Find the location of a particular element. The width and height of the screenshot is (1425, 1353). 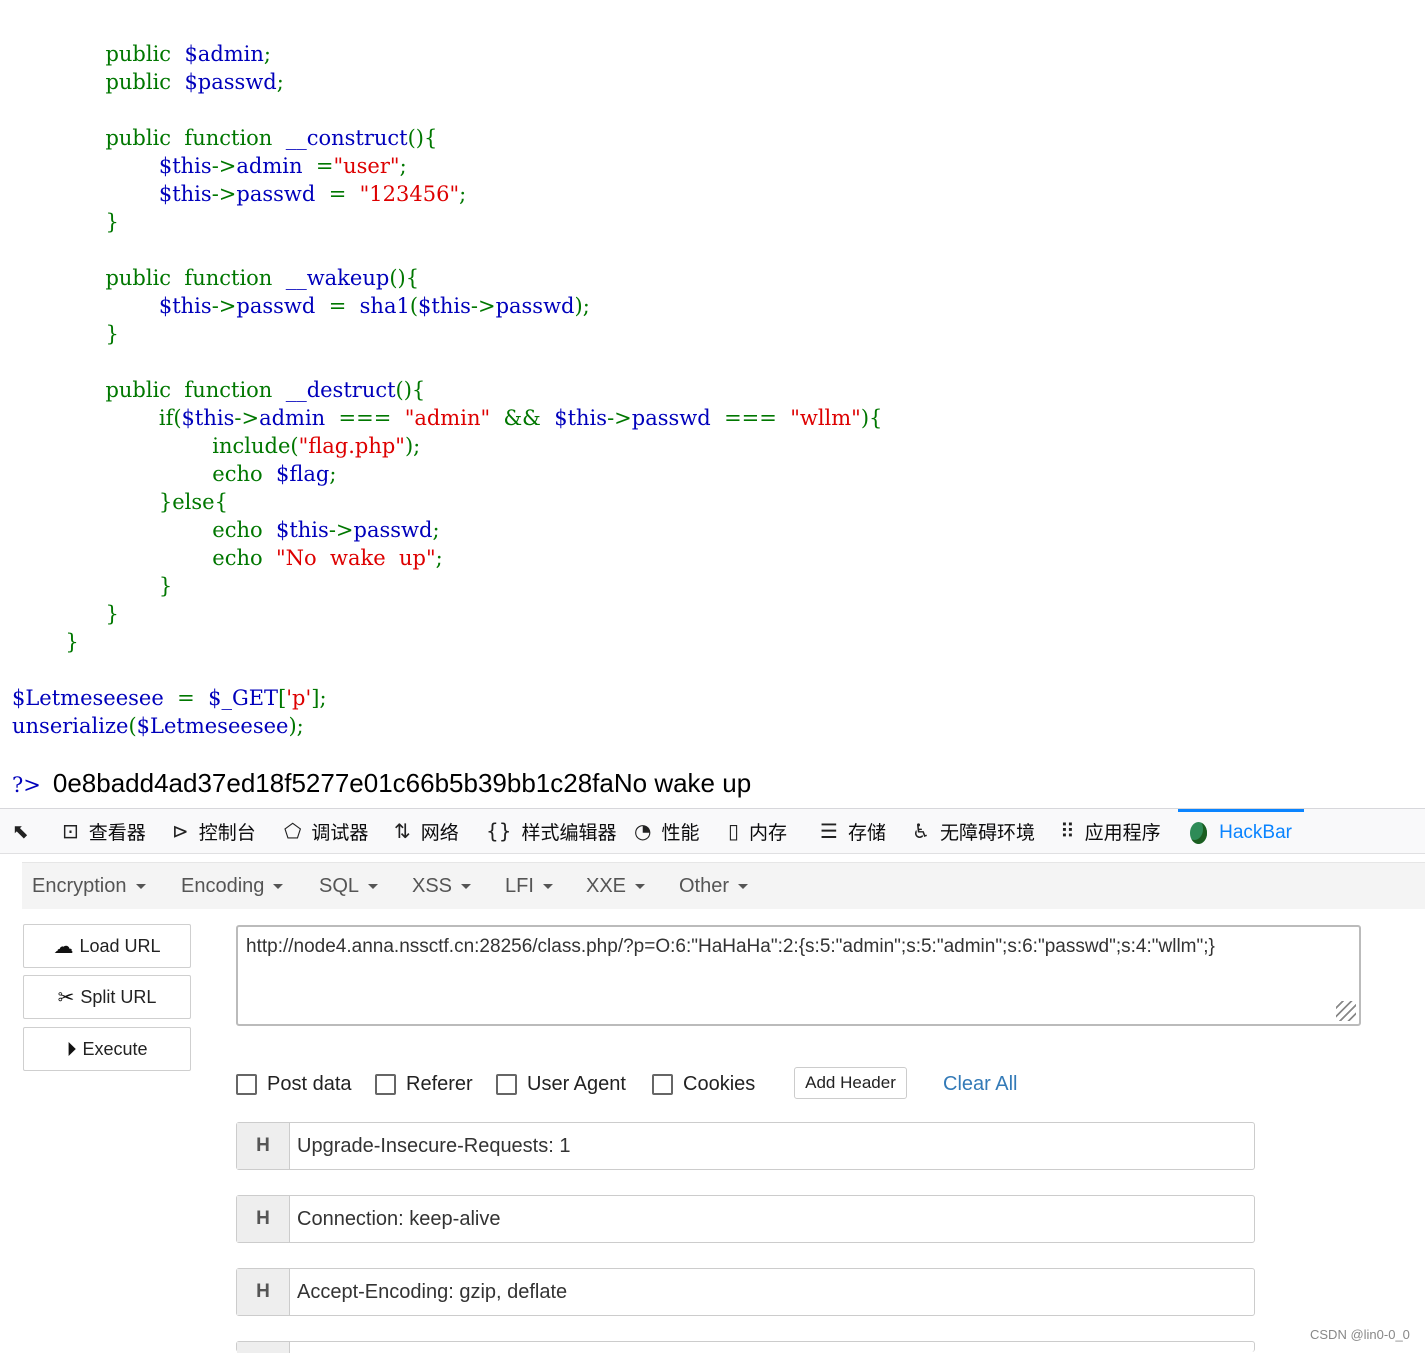

tab-application: ⠿ 应用程序 is located at coordinates (1110, 831).